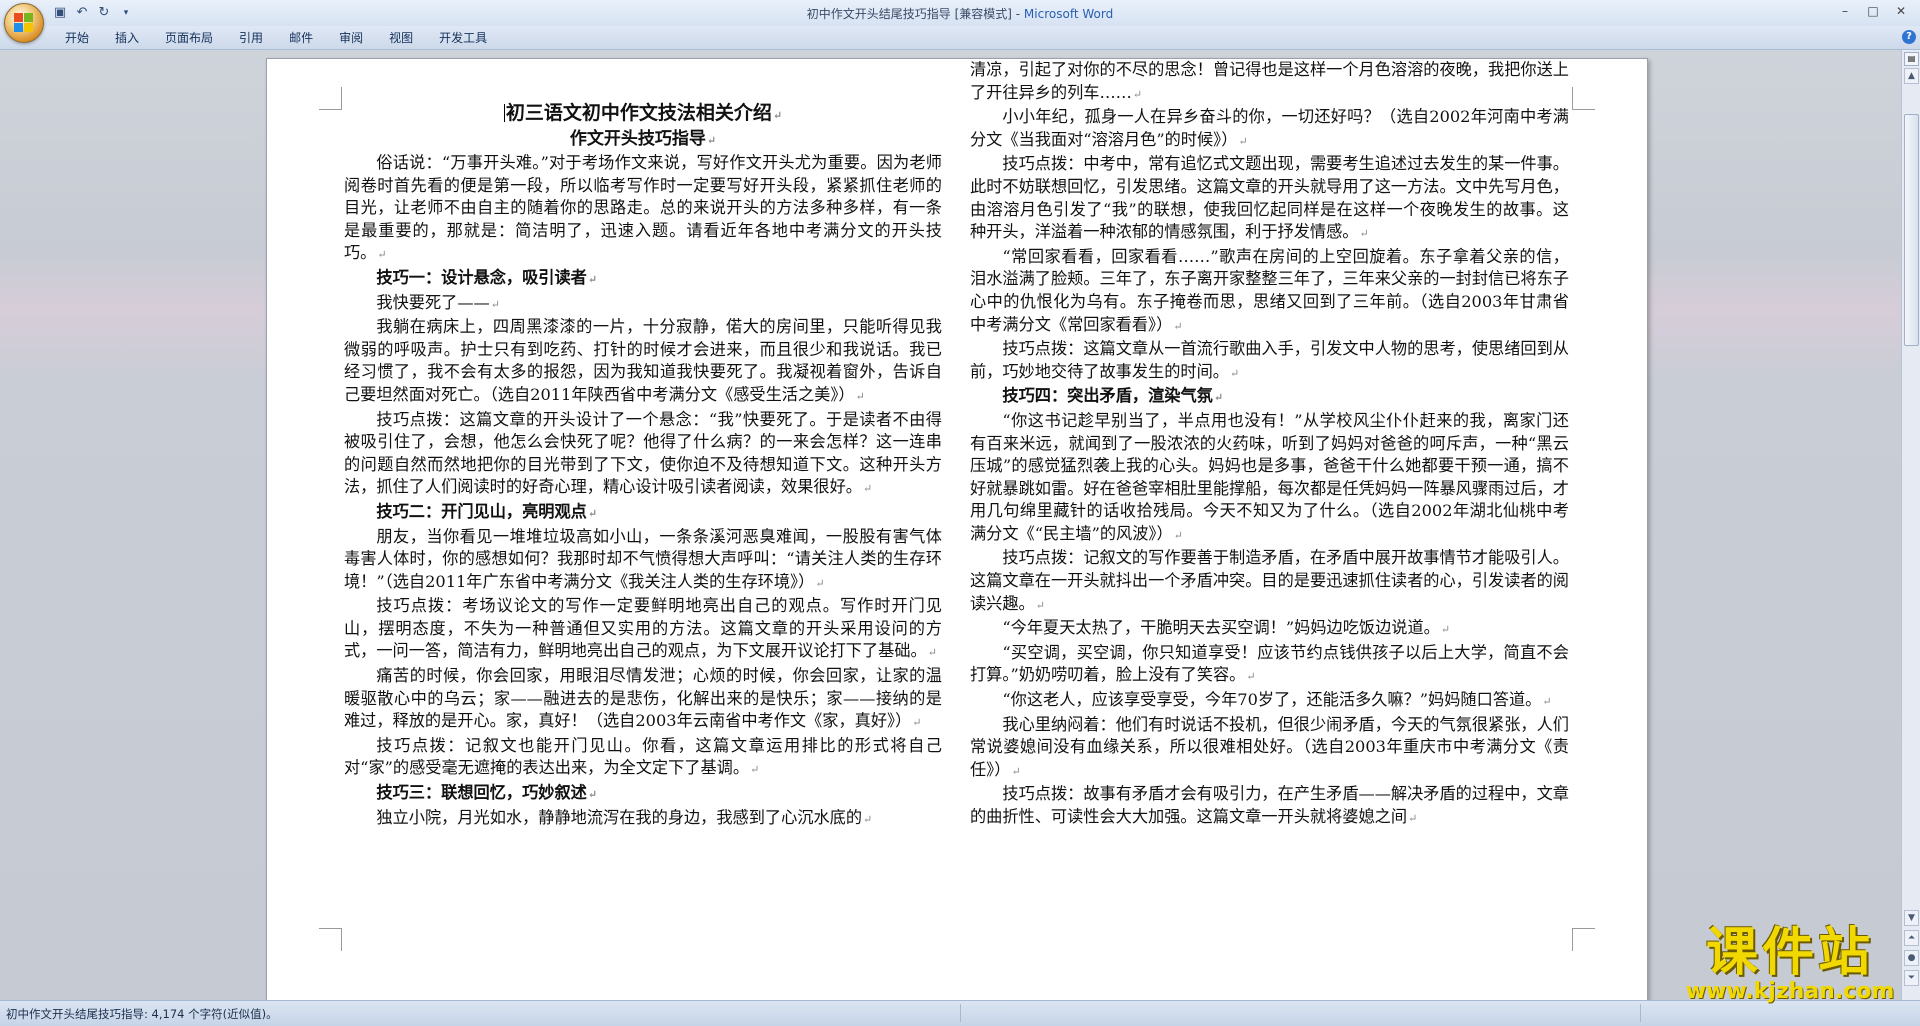  Describe the element at coordinates (251, 38) in the screenshot. I see `tab-references: 引用` at that location.